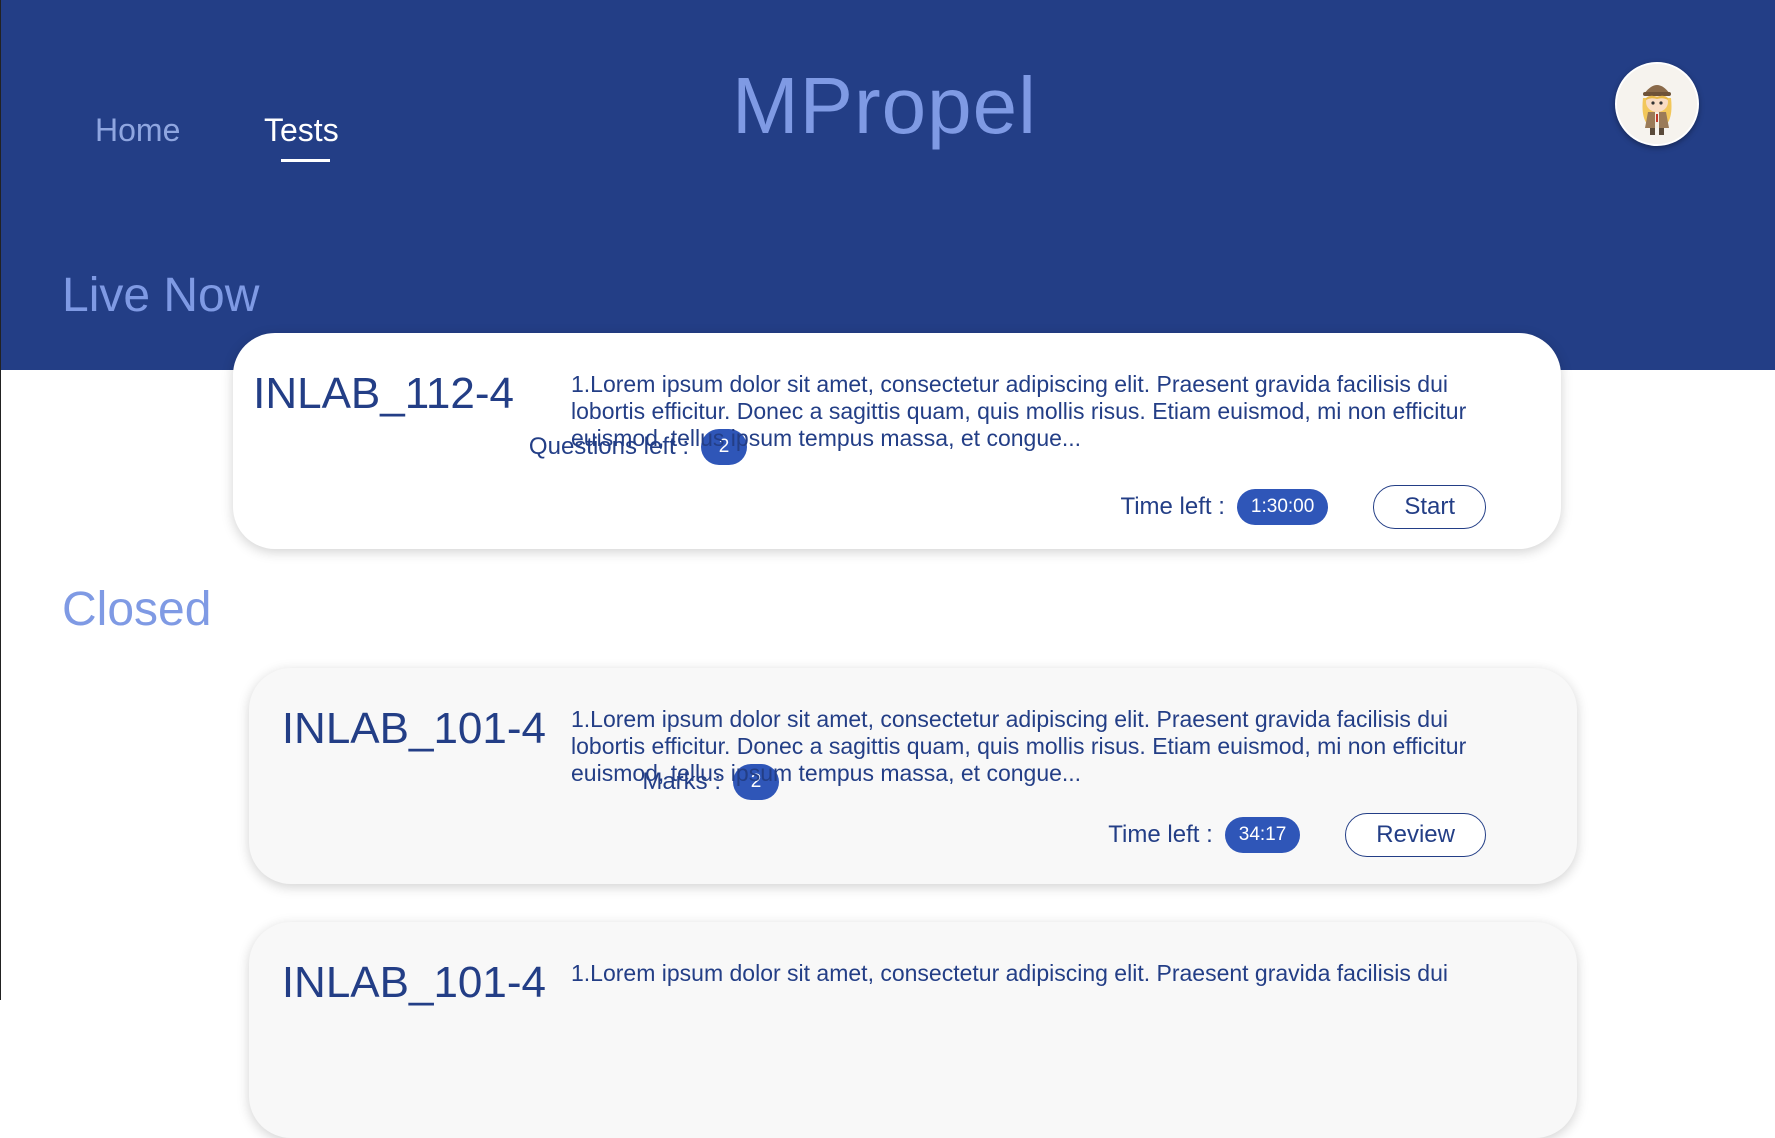 Image resolution: width=1775 pixels, height=1138 pixels. What do you see at coordinates (137, 130) in the screenshot?
I see `nav-home: Home` at bounding box center [137, 130].